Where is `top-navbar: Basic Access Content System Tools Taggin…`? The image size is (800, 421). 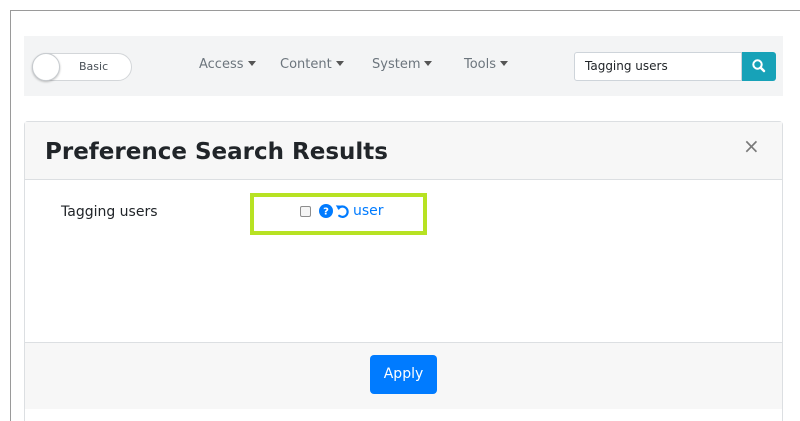 top-navbar: Basic Access Content System Tools Taggin… is located at coordinates (403, 66).